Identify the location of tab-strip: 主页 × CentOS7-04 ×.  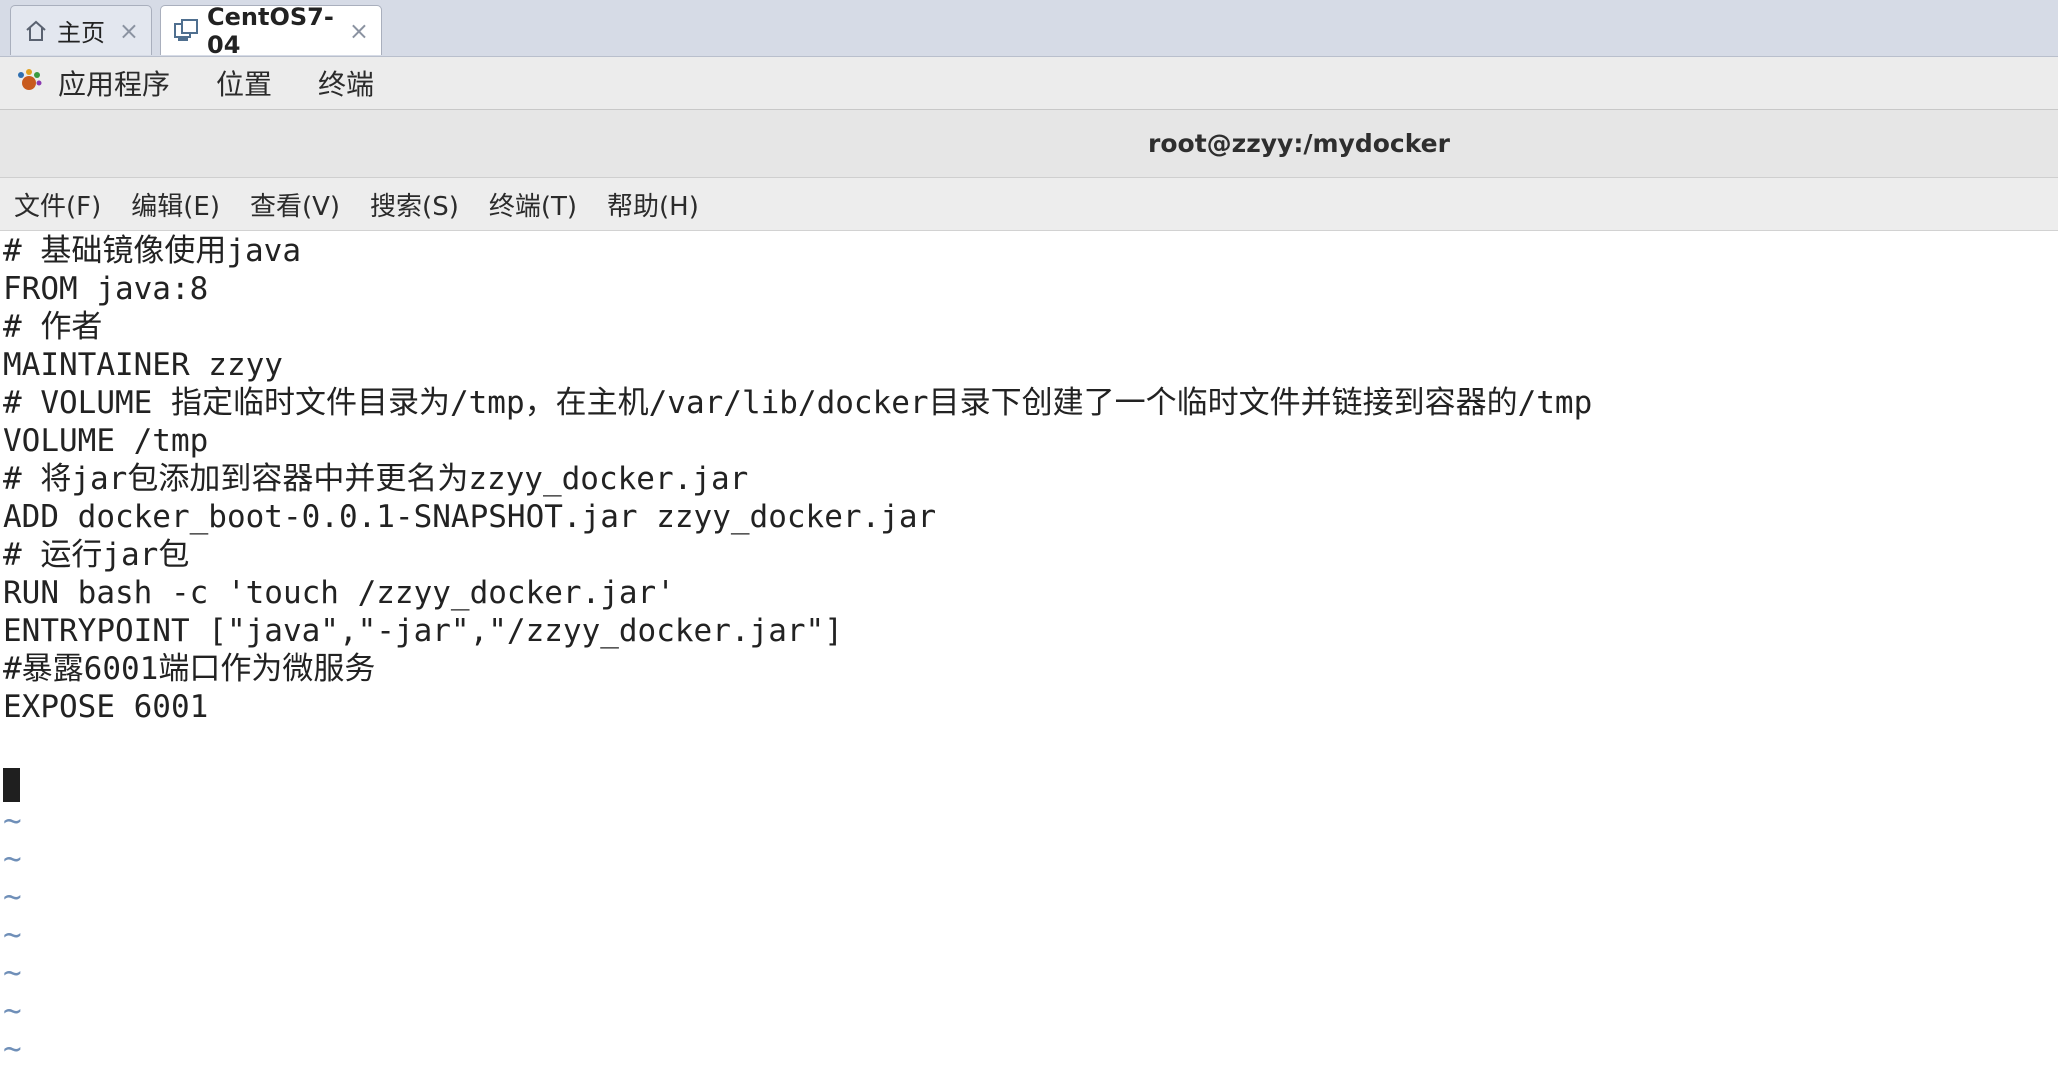
(1029, 29).